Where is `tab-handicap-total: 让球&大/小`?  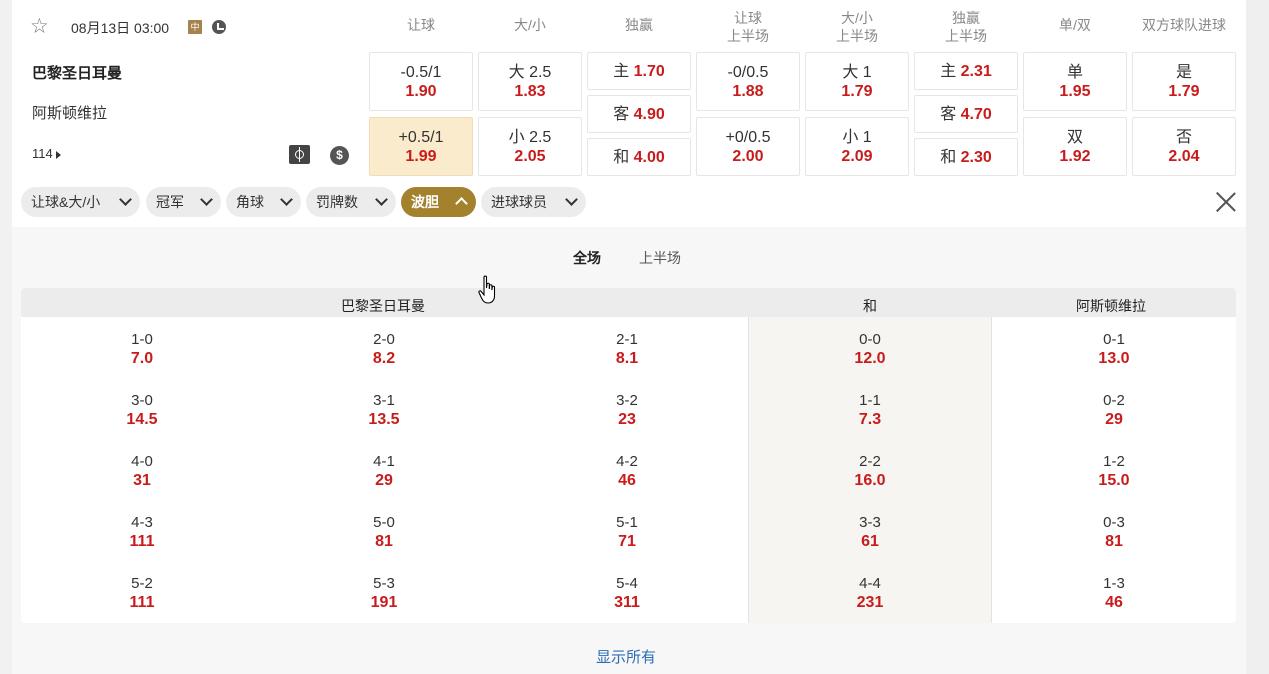
tab-handicap-total: 让球&大/小 is located at coordinates (80, 202).